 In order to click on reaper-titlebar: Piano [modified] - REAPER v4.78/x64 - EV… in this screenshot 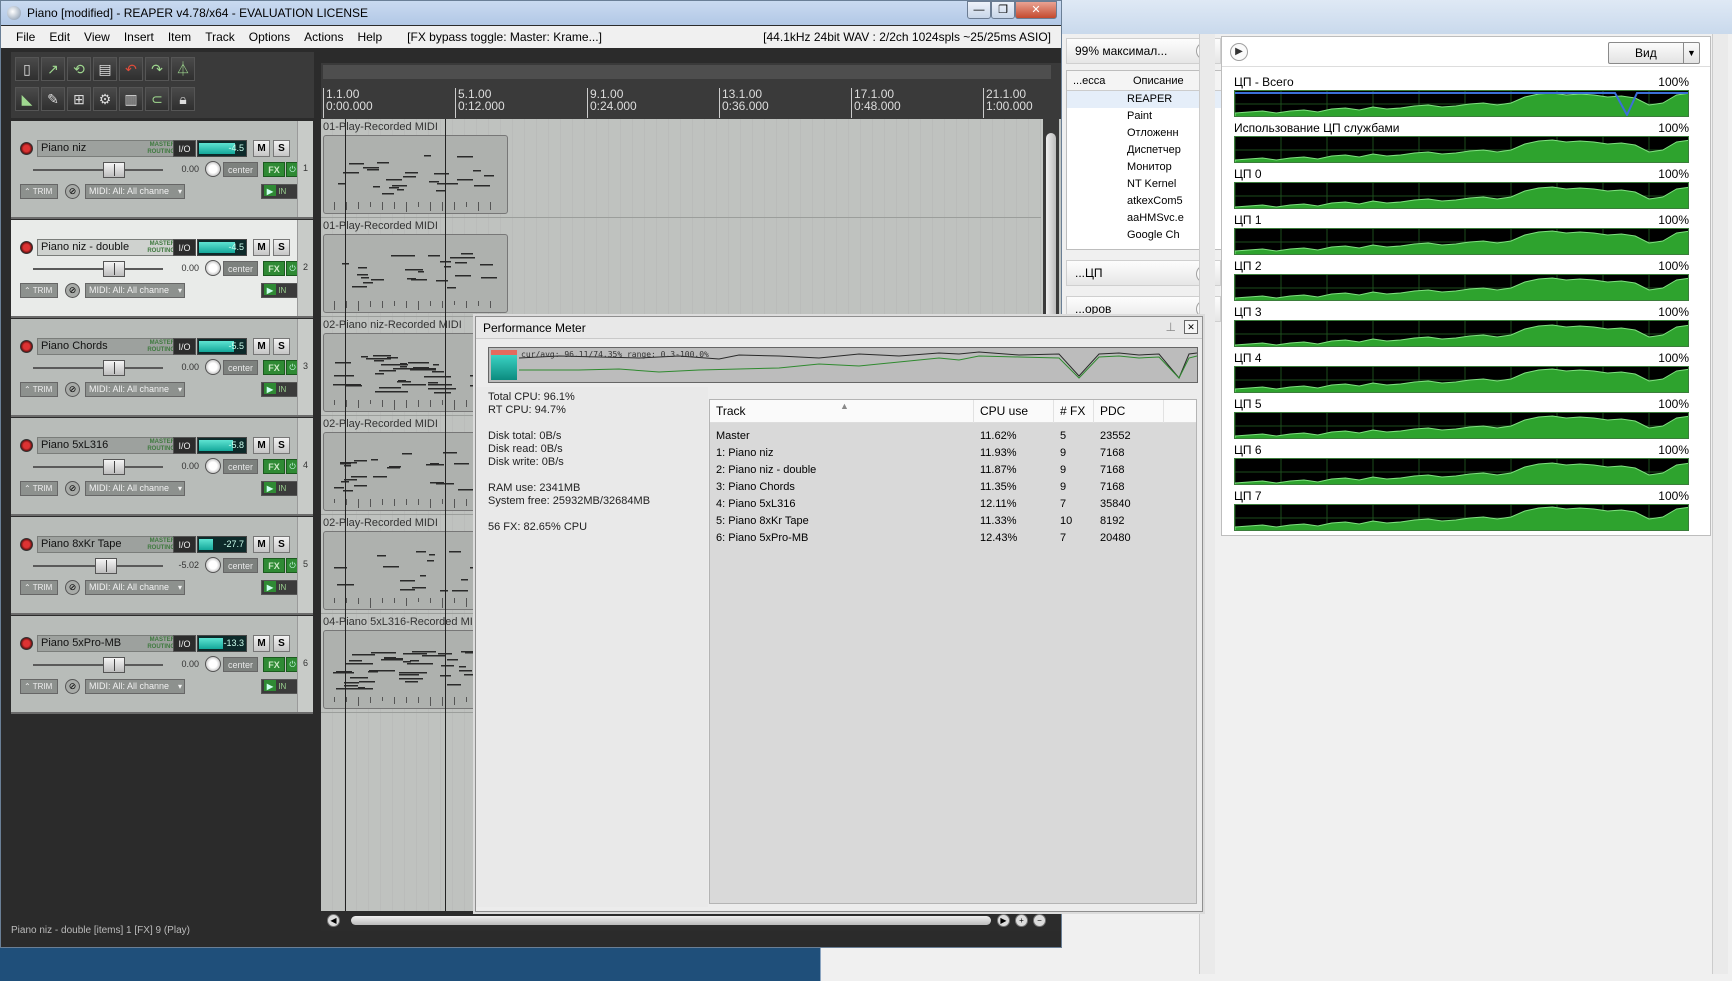, I will do `click(531, 13)`.